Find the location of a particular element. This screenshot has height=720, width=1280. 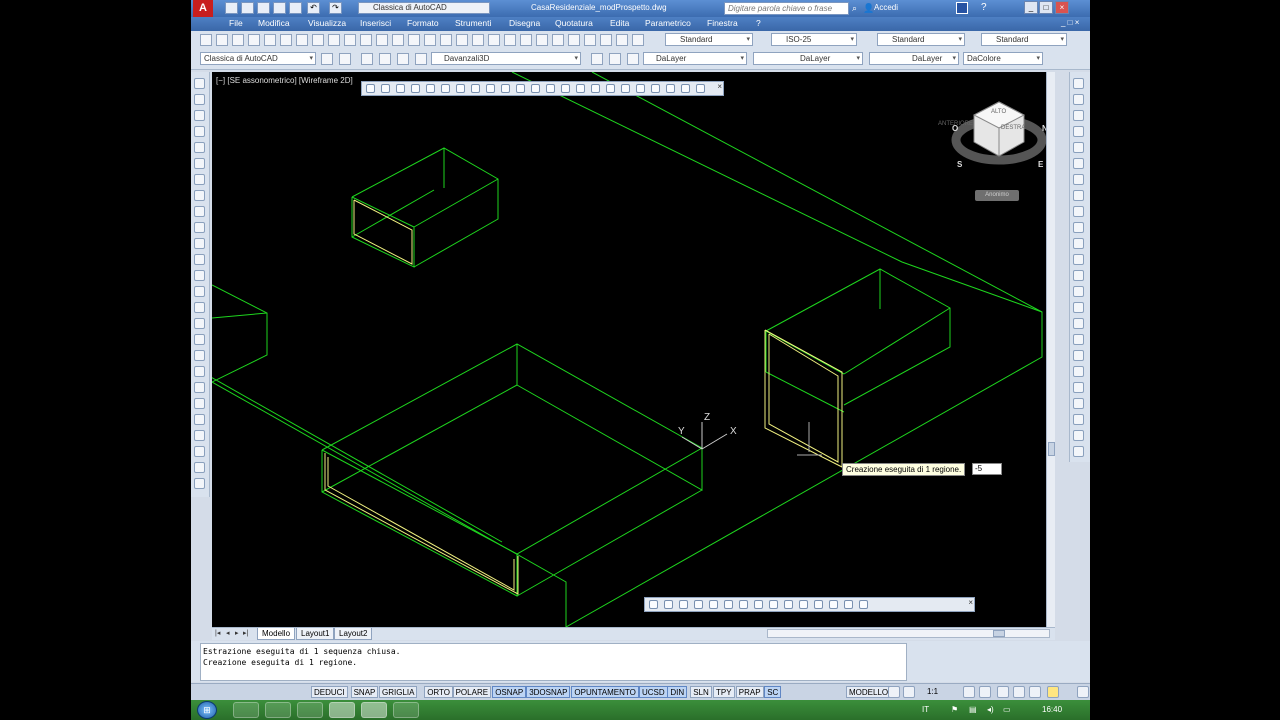

visual-style-tool-13-icon is located at coordinates (833, 604).